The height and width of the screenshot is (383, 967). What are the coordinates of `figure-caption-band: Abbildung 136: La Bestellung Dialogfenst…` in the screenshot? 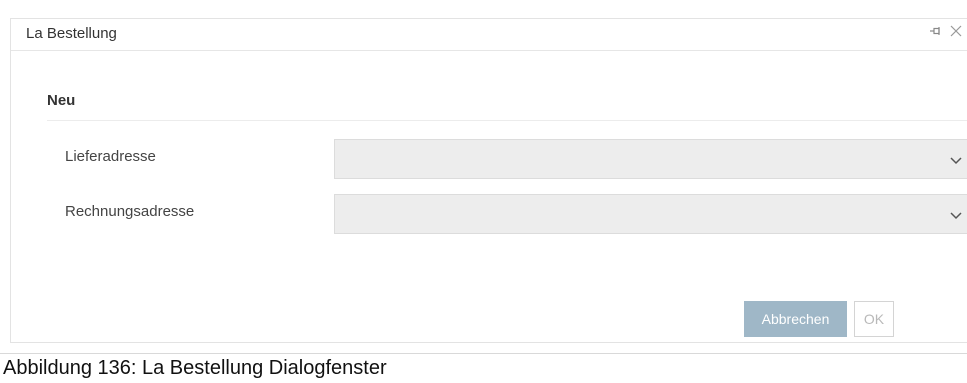 It's located at (483, 368).